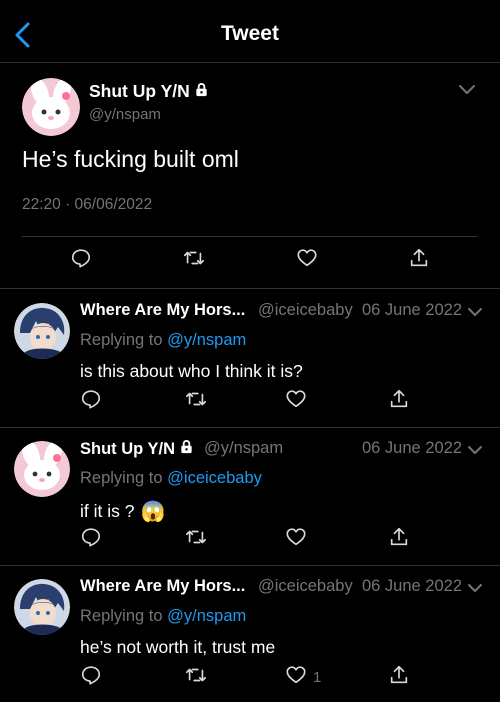 Image resolution: width=500 pixels, height=702 pixels. Describe the element at coordinates (153, 512) in the screenshot. I see `scream-emoji-icon: 😱` at that location.